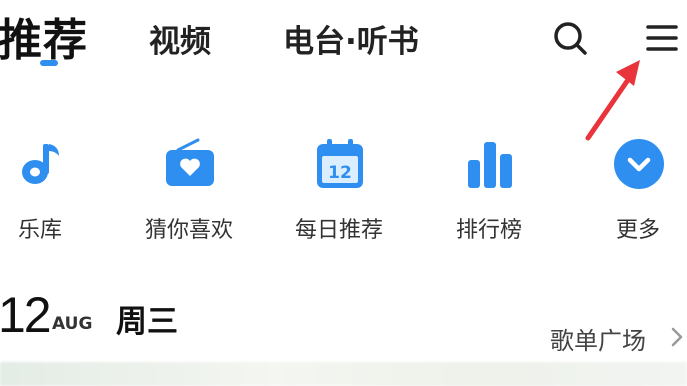 The height and width of the screenshot is (386, 687). I want to click on playlist-square-link: 歌单广场, so click(598, 338).